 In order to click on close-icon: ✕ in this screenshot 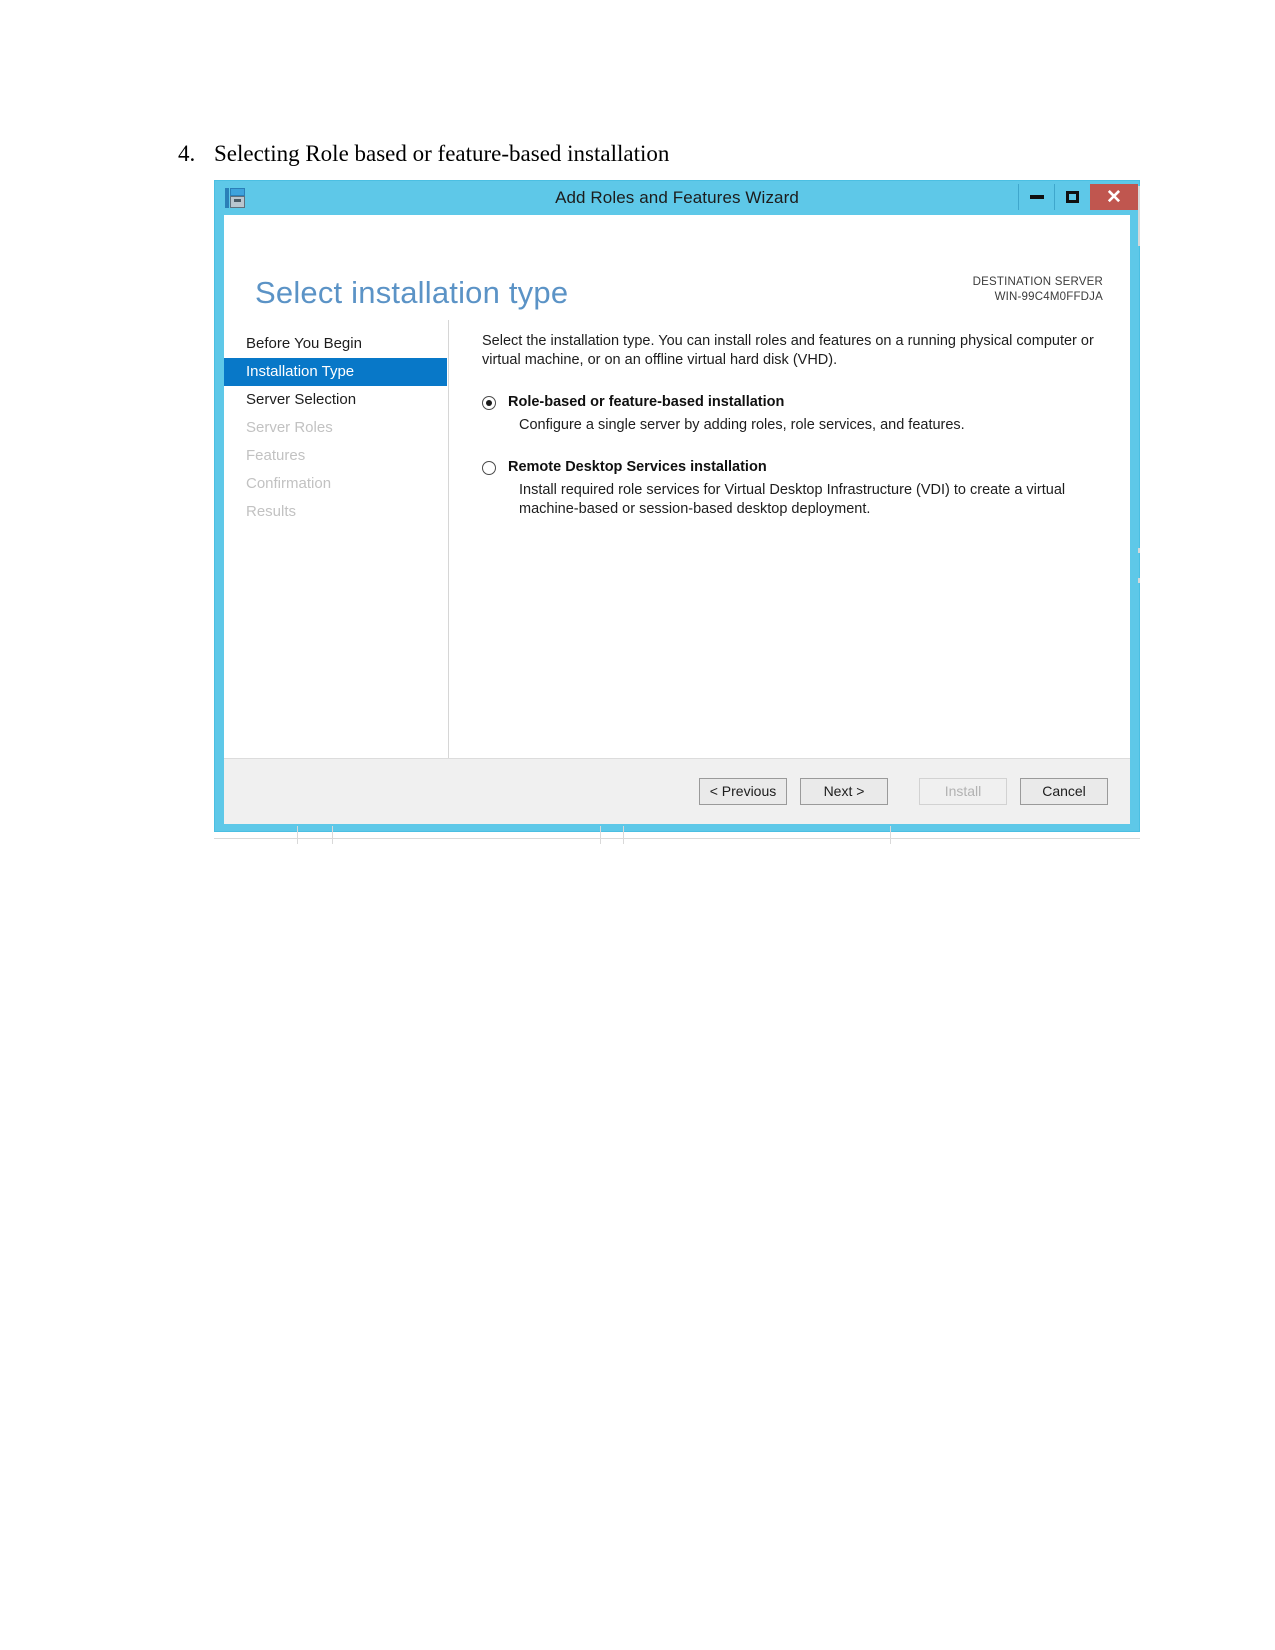, I will do `click(1114, 197)`.